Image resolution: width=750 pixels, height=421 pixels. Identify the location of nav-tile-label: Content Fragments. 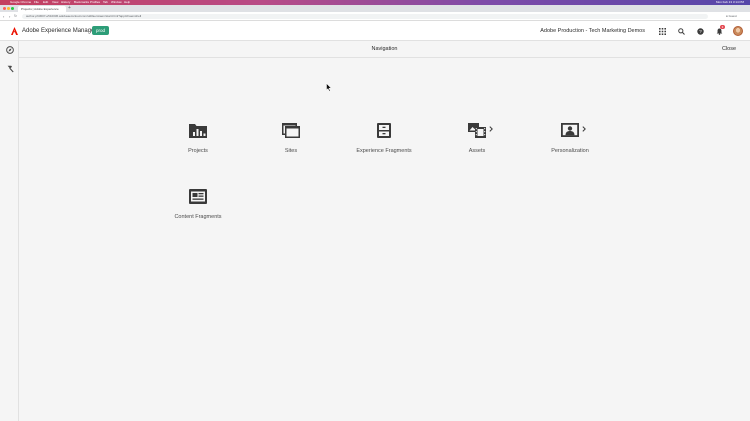
(198, 217).